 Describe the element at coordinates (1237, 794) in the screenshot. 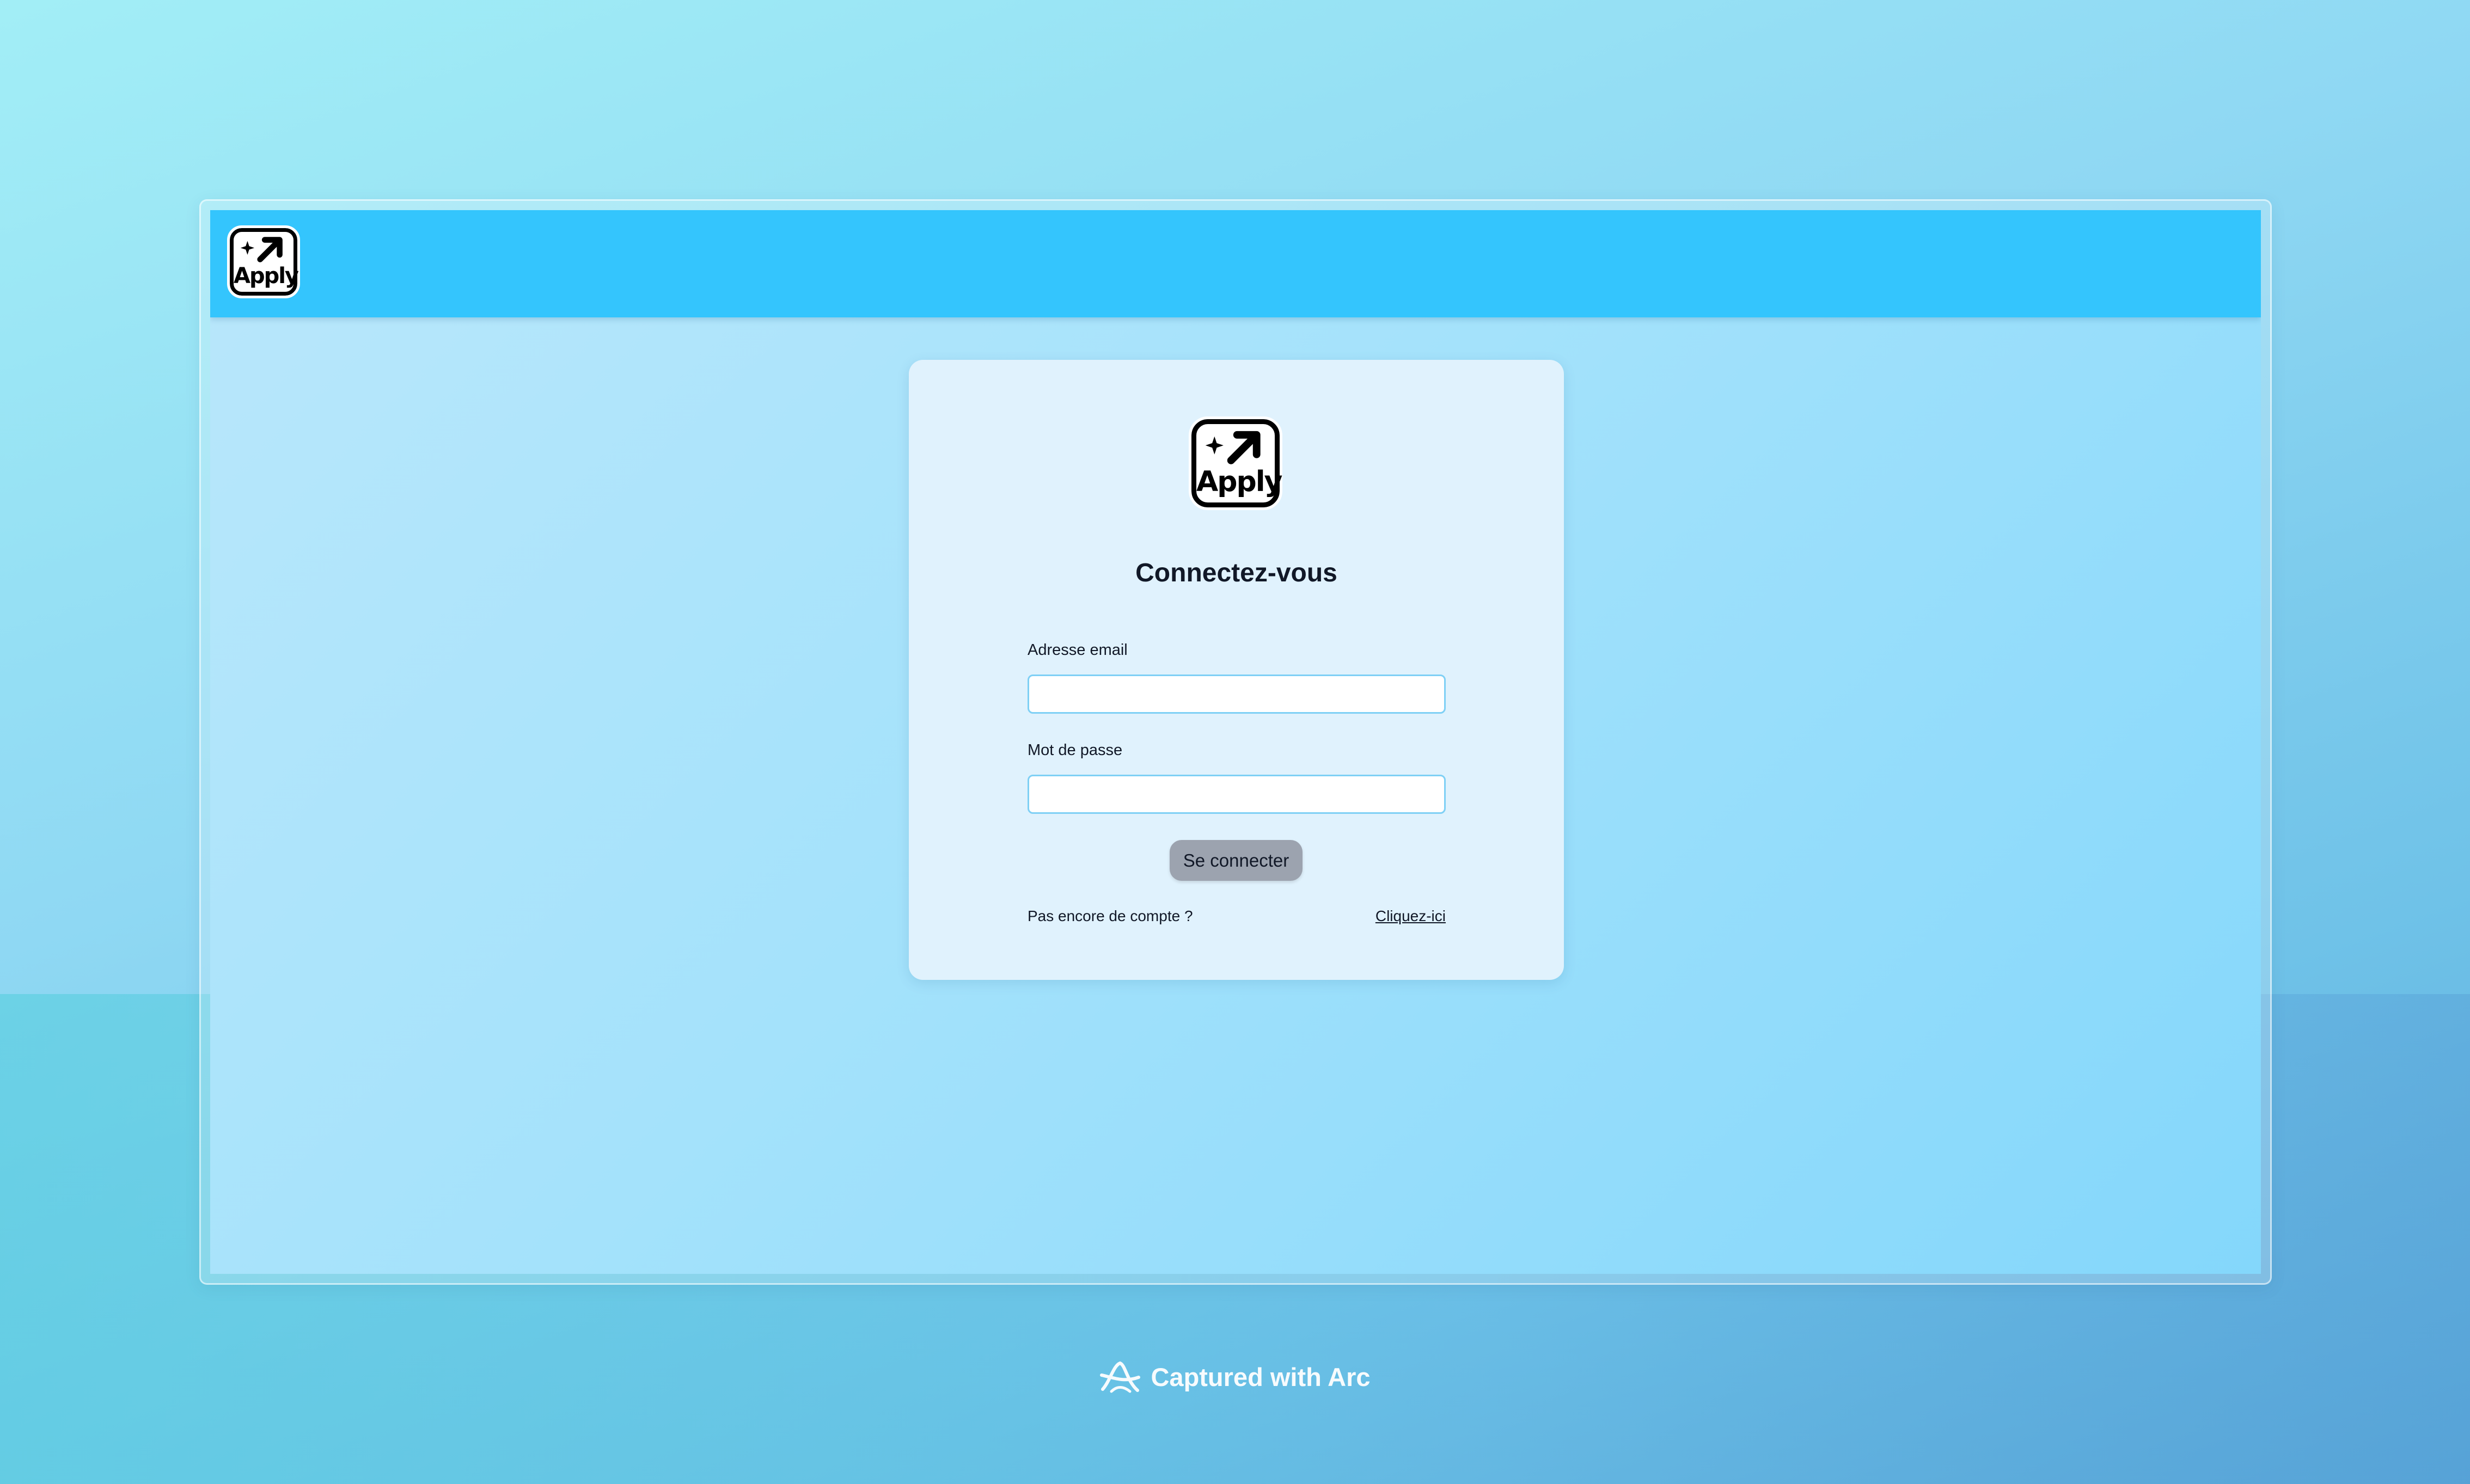

I see `password-field` at that location.